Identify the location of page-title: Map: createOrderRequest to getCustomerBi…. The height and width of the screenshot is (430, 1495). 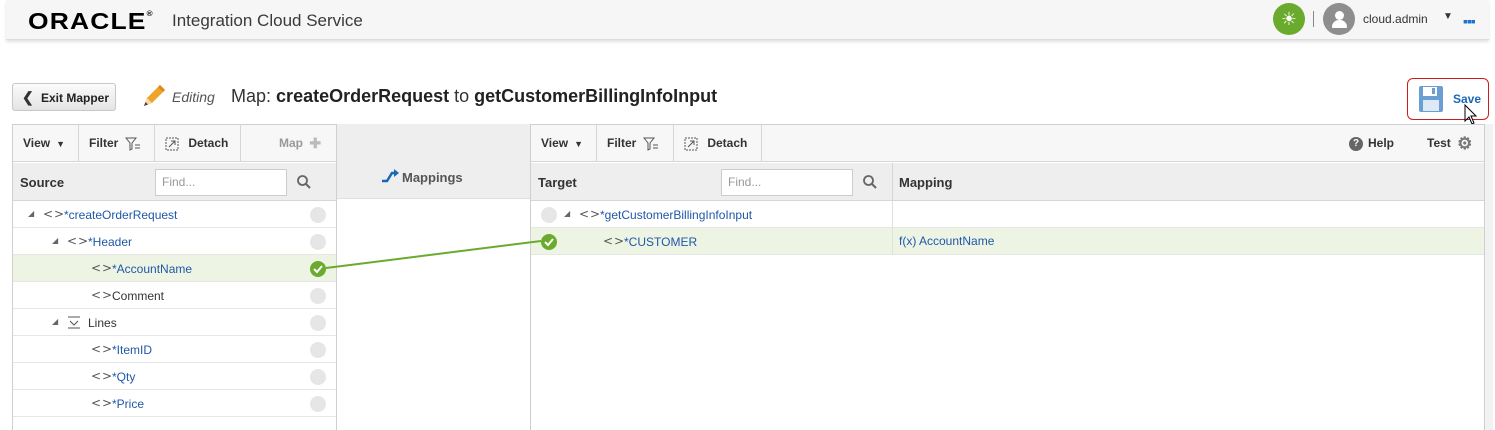
(474, 96).